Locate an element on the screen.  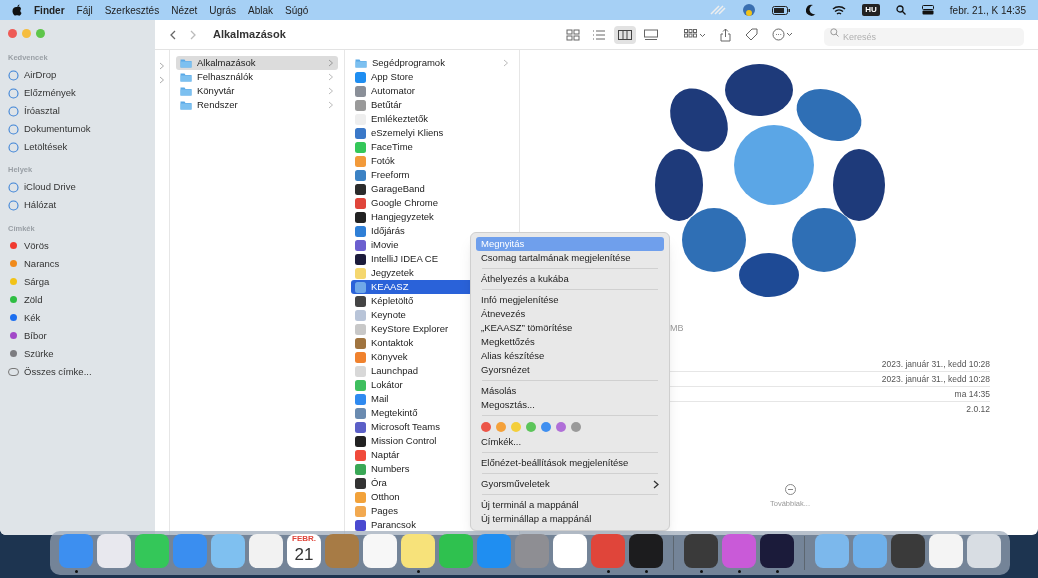
file-row: Freeform is located at coordinates (432, 175).